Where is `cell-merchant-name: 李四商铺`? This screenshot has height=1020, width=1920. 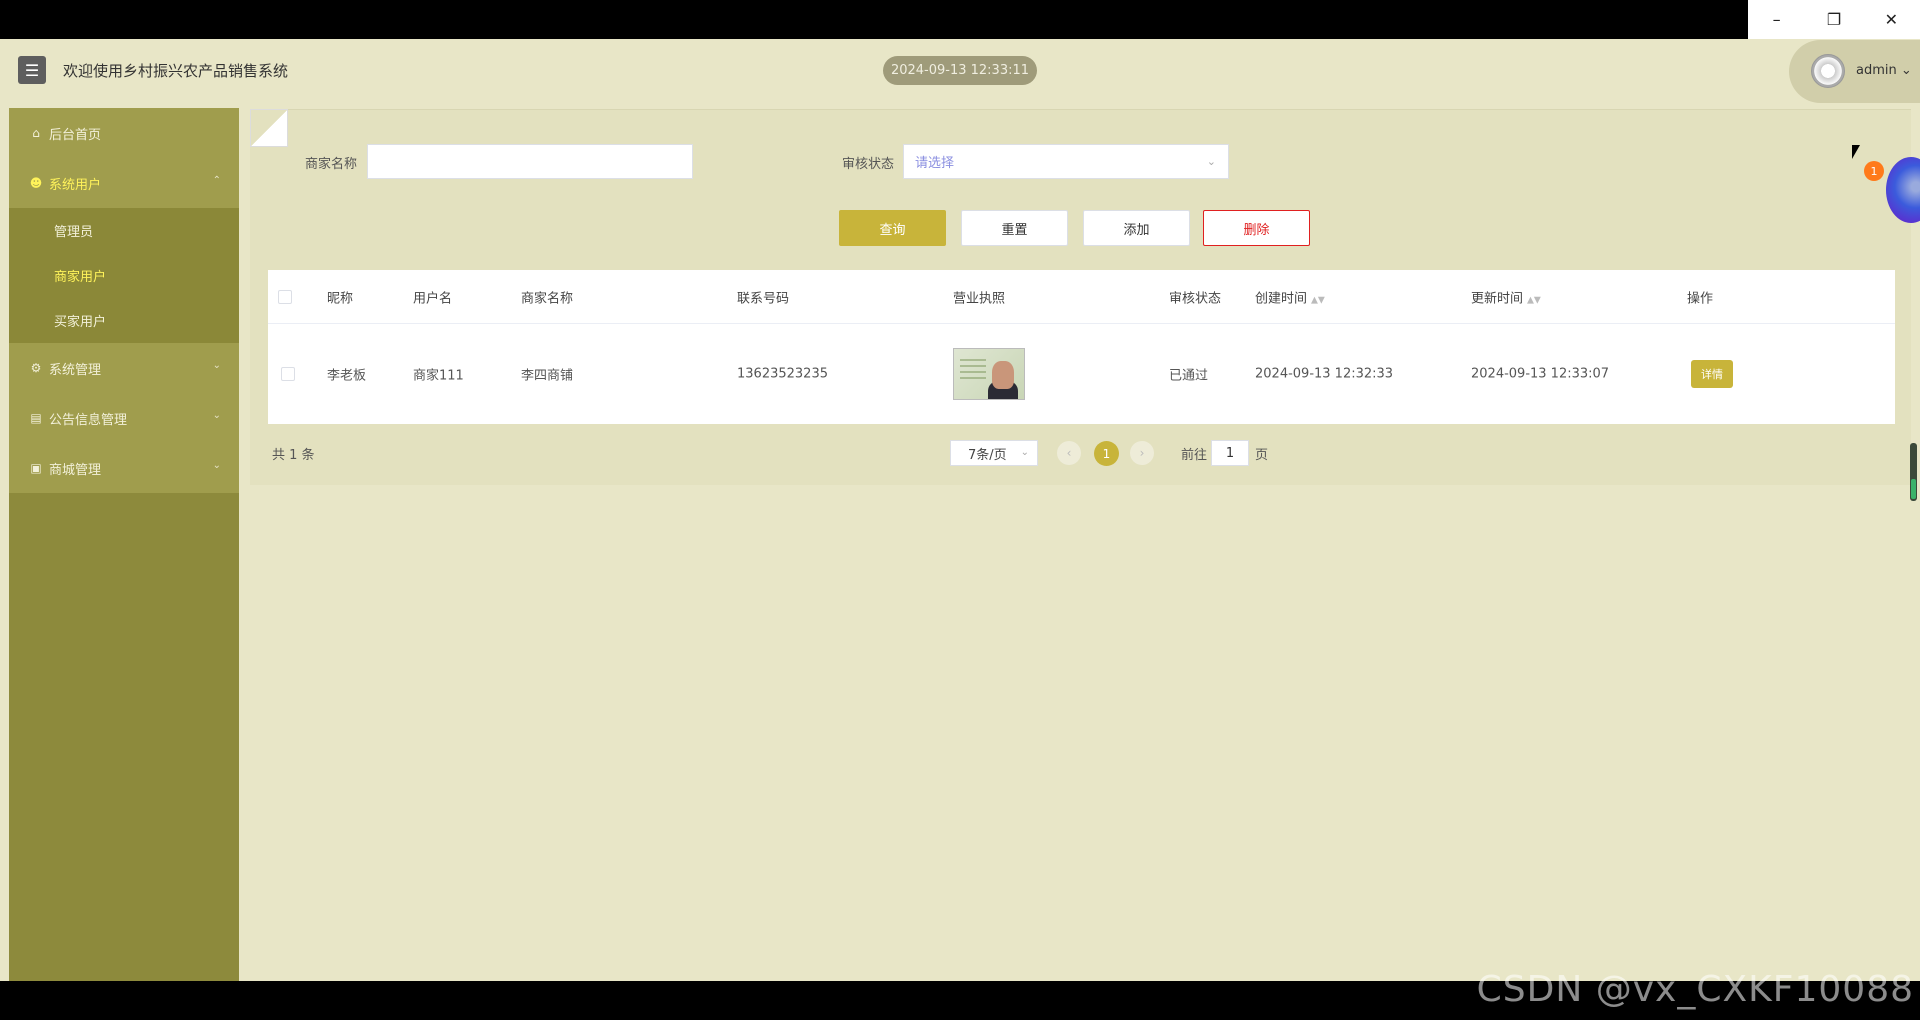
cell-merchant-name: 李四商铺 is located at coordinates (547, 376).